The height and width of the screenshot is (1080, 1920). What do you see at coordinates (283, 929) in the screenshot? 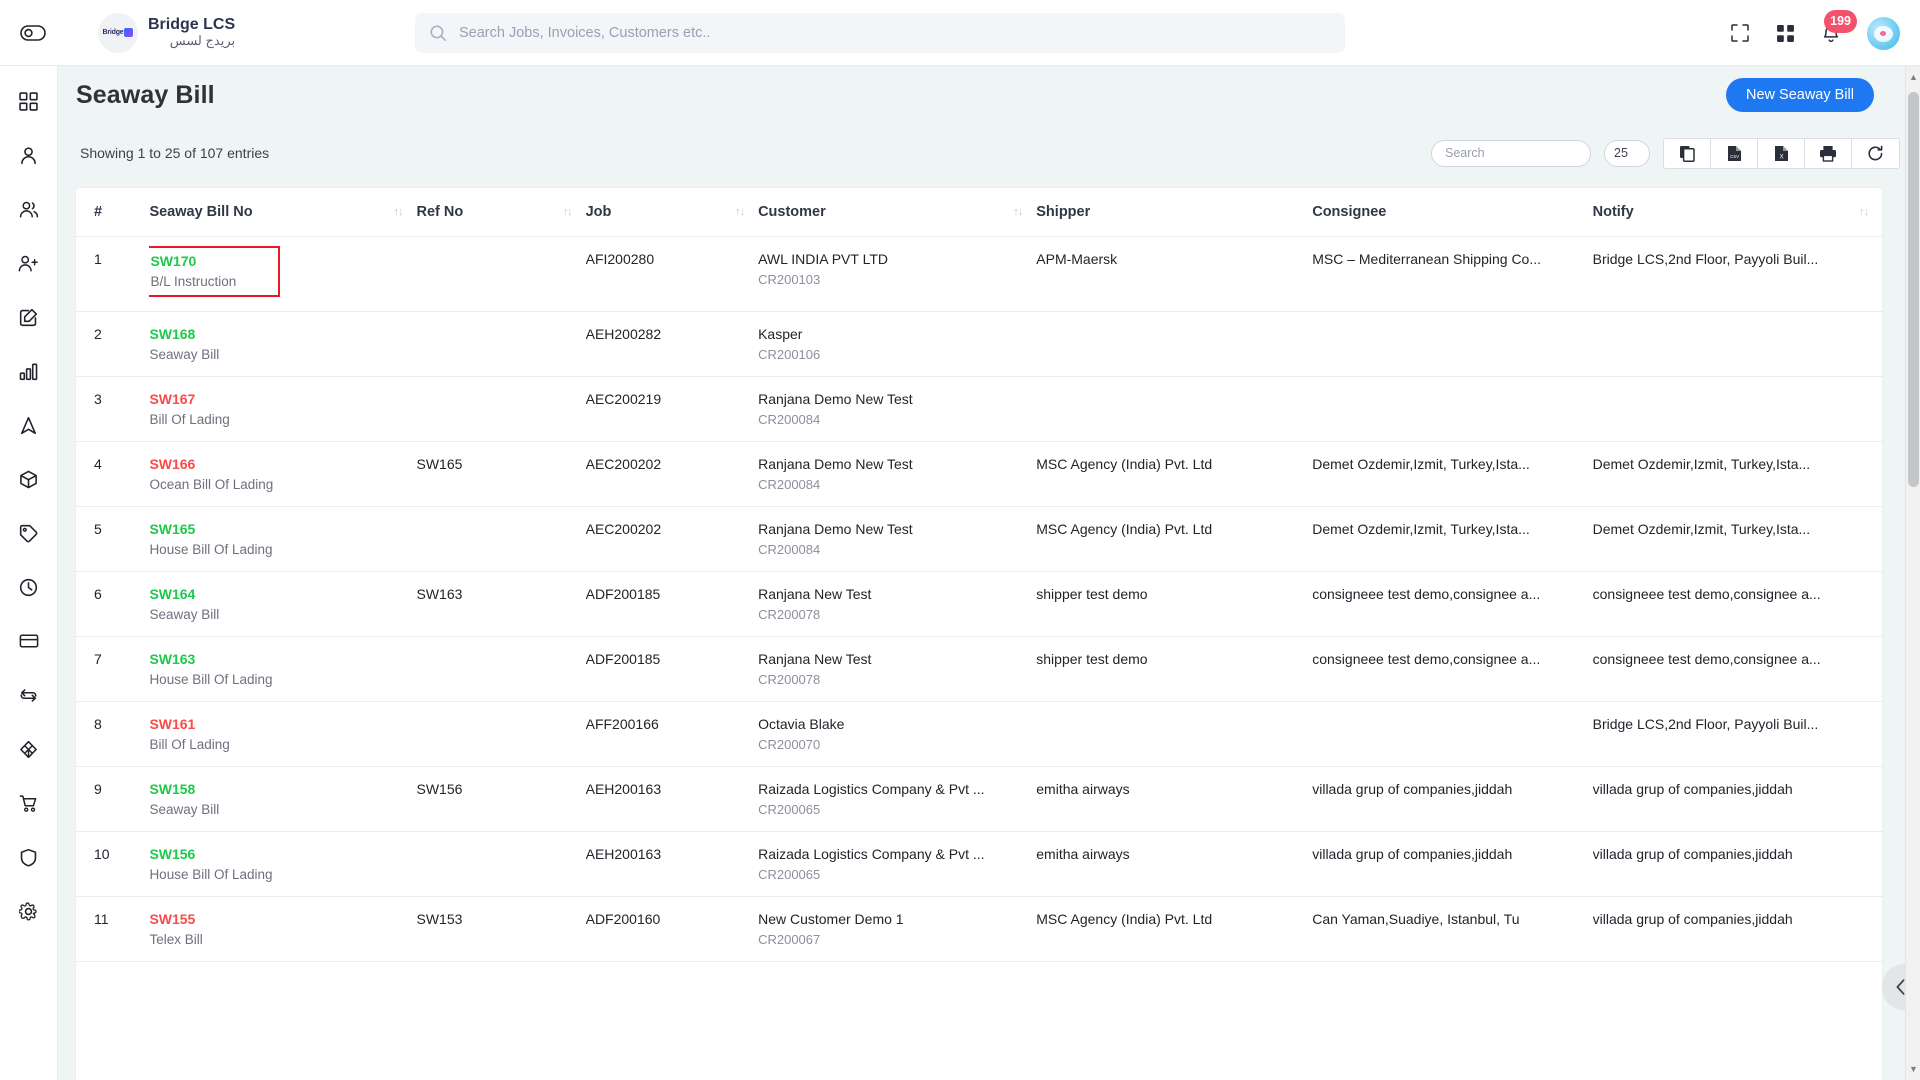
I see `cell-bill-no: SW155 Telex Bill` at bounding box center [283, 929].